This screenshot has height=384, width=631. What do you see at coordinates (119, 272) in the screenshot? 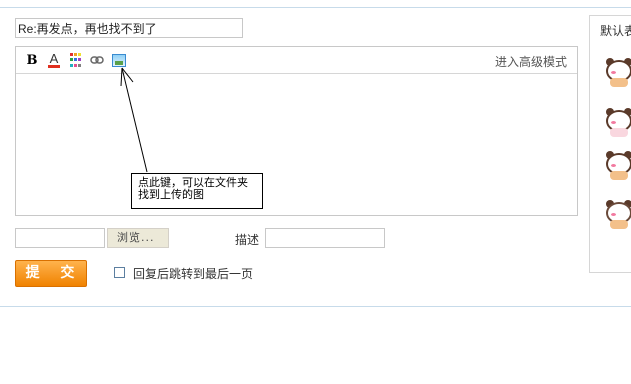
I see `jump-last-page-checkbox` at bounding box center [119, 272].